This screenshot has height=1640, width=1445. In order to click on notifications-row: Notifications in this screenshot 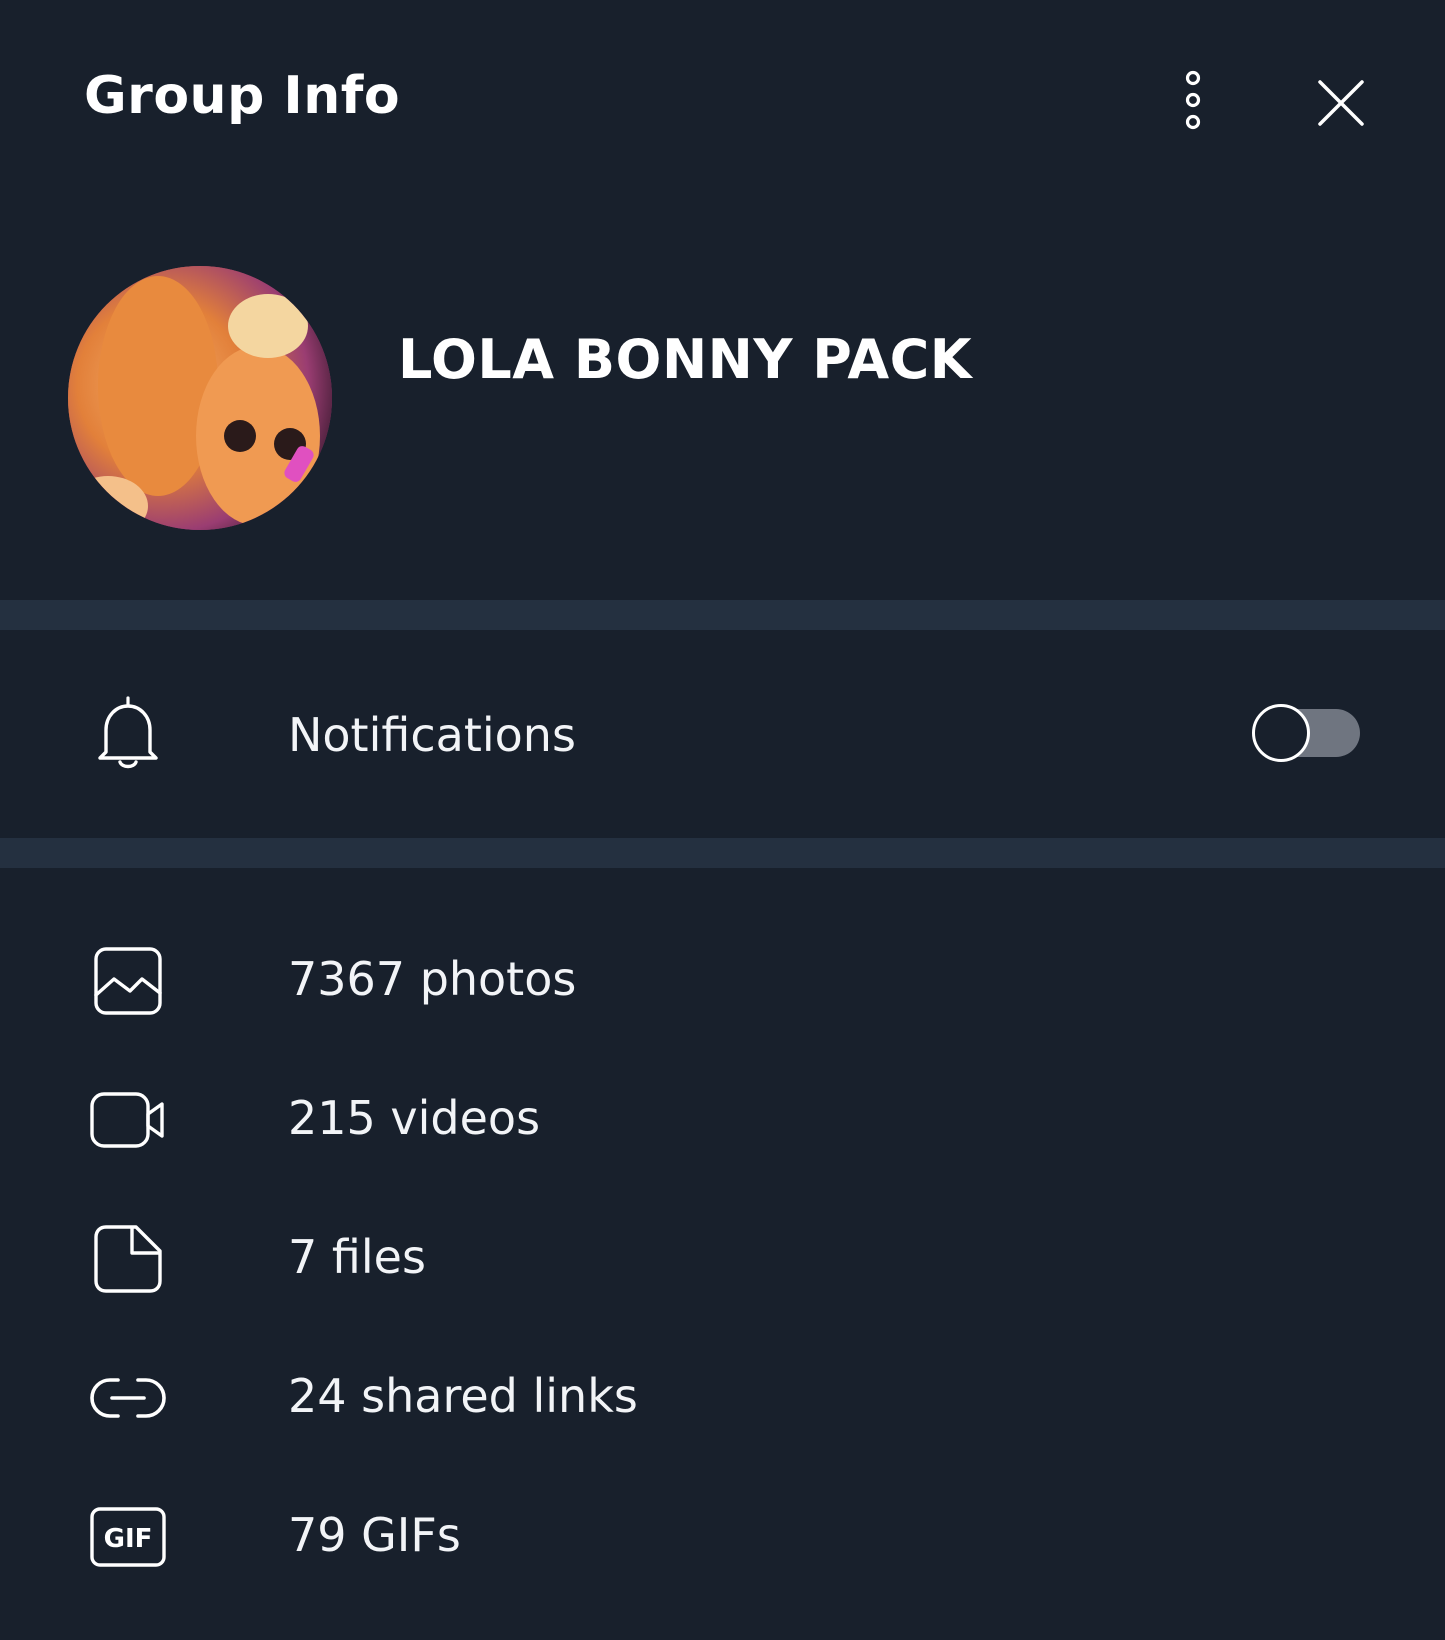, I will do `click(722, 734)`.